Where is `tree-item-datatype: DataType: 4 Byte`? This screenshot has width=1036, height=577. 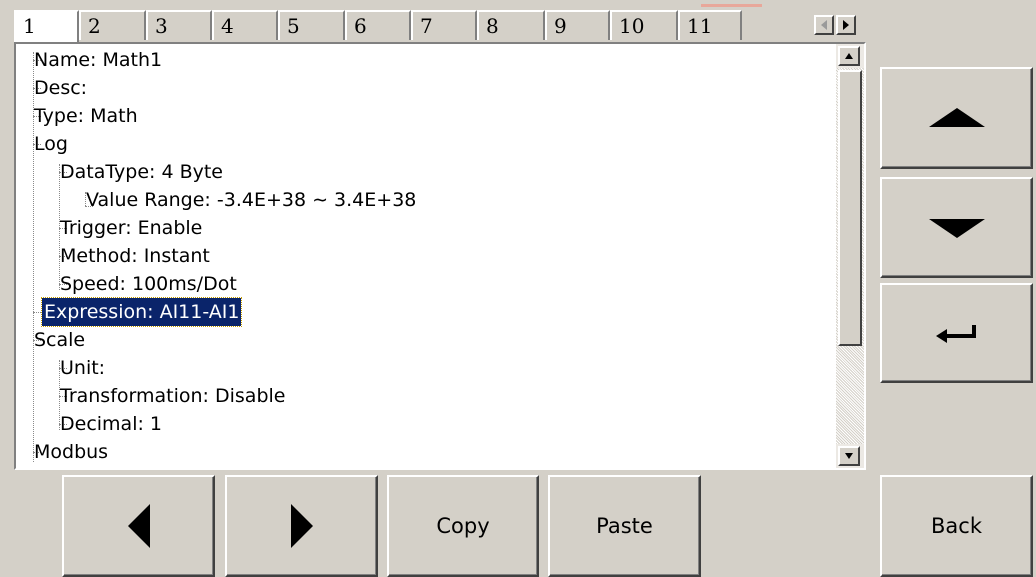 tree-item-datatype: DataType: 4 Byte is located at coordinates (141, 172).